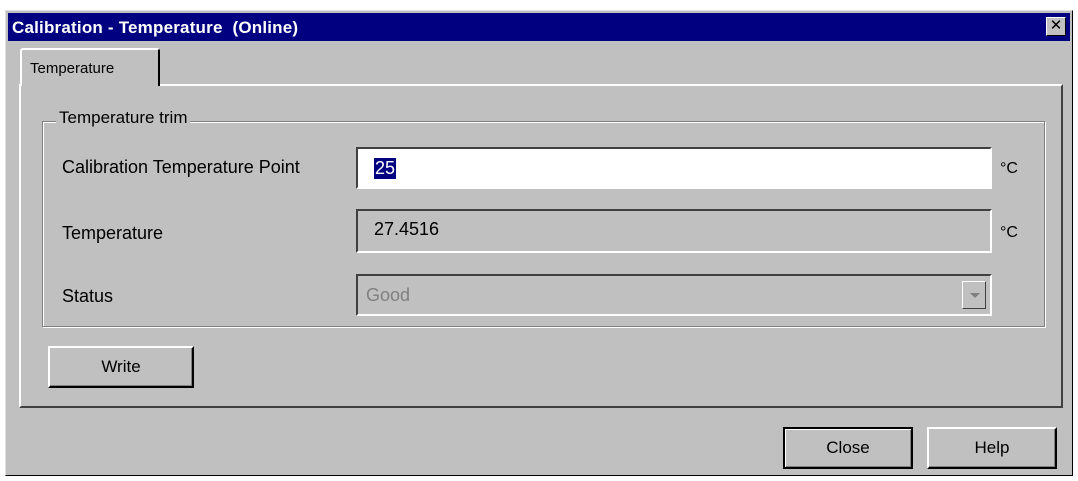 The image size is (1078, 481). What do you see at coordinates (385, 168) in the screenshot?
I see `calibration-point-value: 25` at bounding box center [385, 168].